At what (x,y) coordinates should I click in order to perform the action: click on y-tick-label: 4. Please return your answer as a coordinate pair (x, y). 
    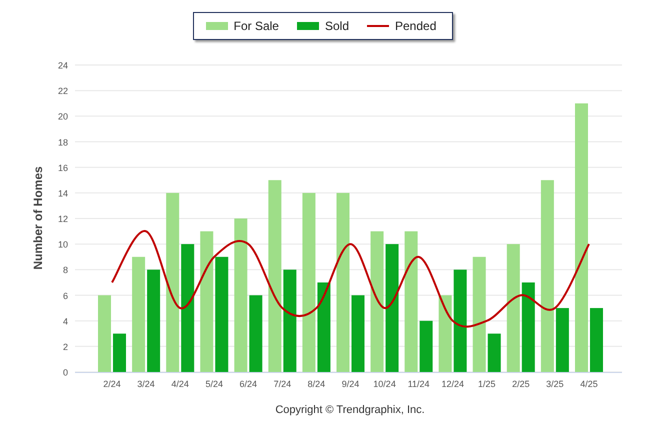
    Looking at the image, I should click on (65, 321).